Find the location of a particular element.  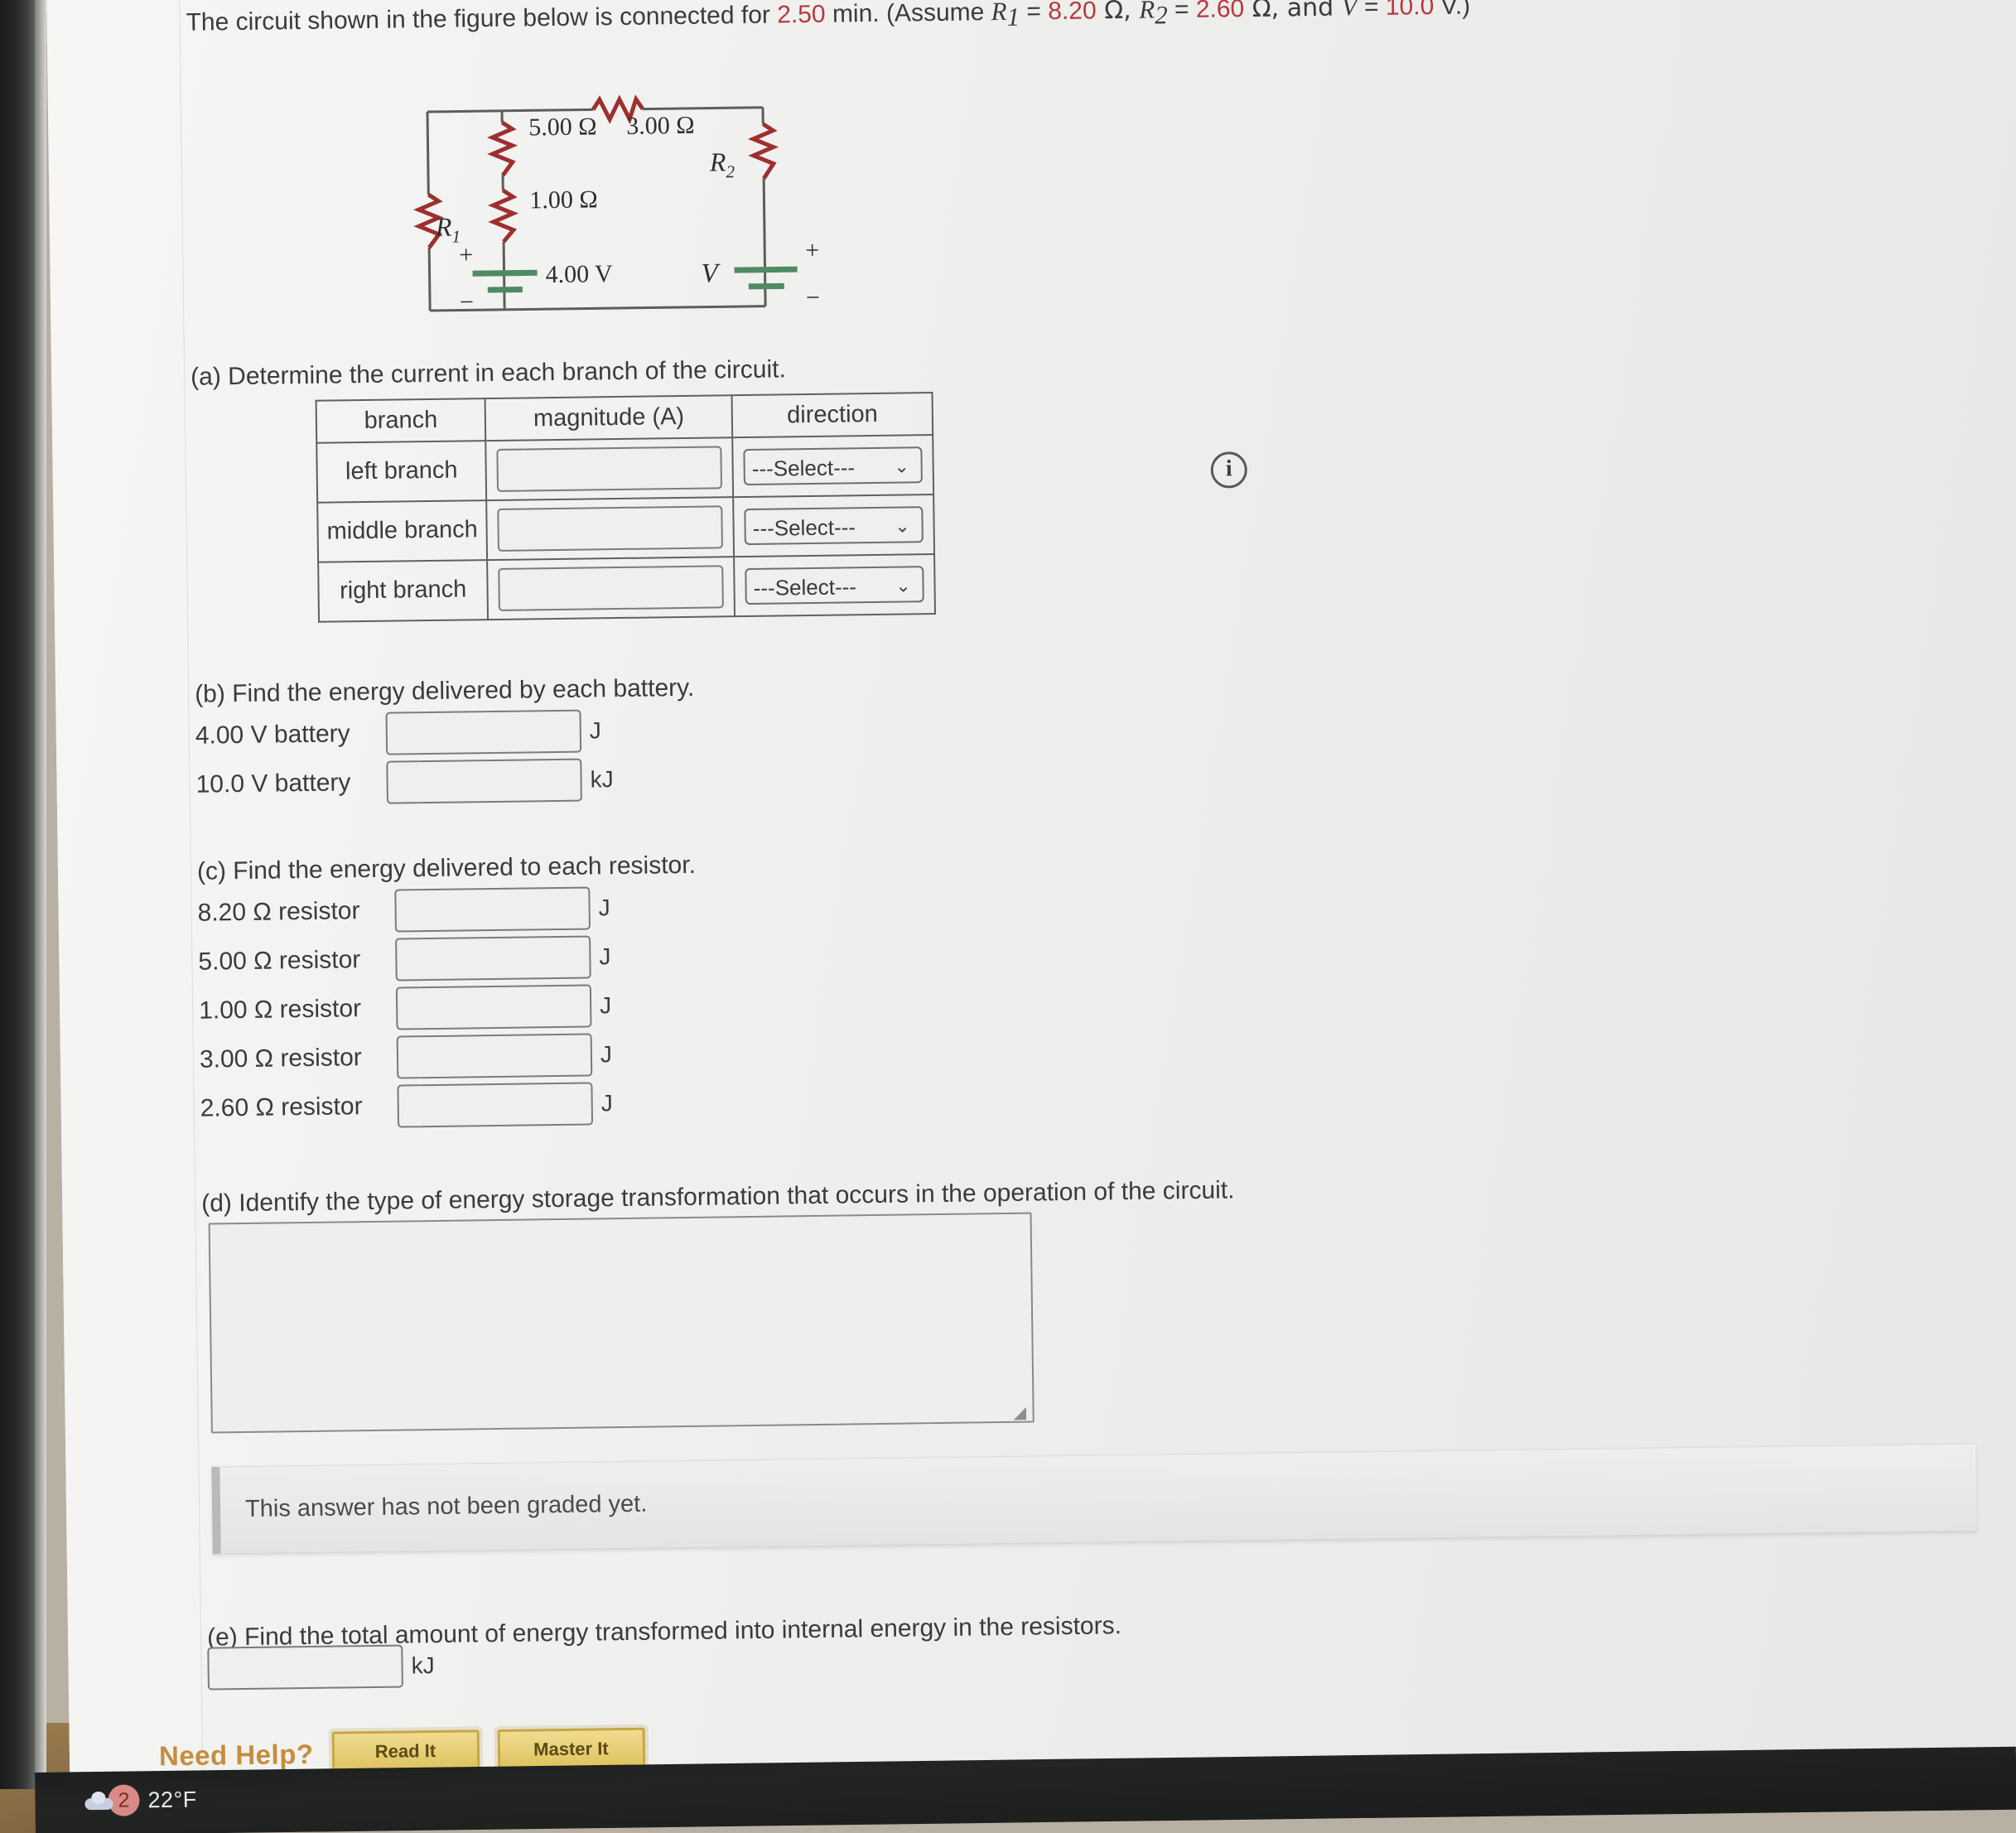

resistor-R2 is located at coordinates (763, 151).